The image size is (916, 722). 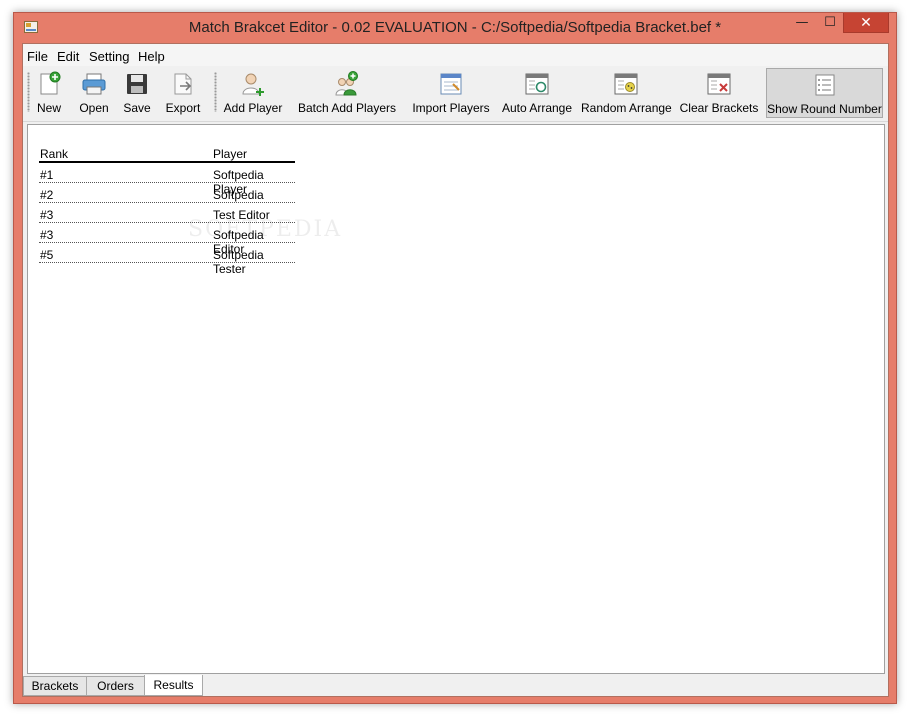 What do you see at coordinates (151, 56) in the screenshot?
I see `menu-help: Help` at bounding box center [151, 56].